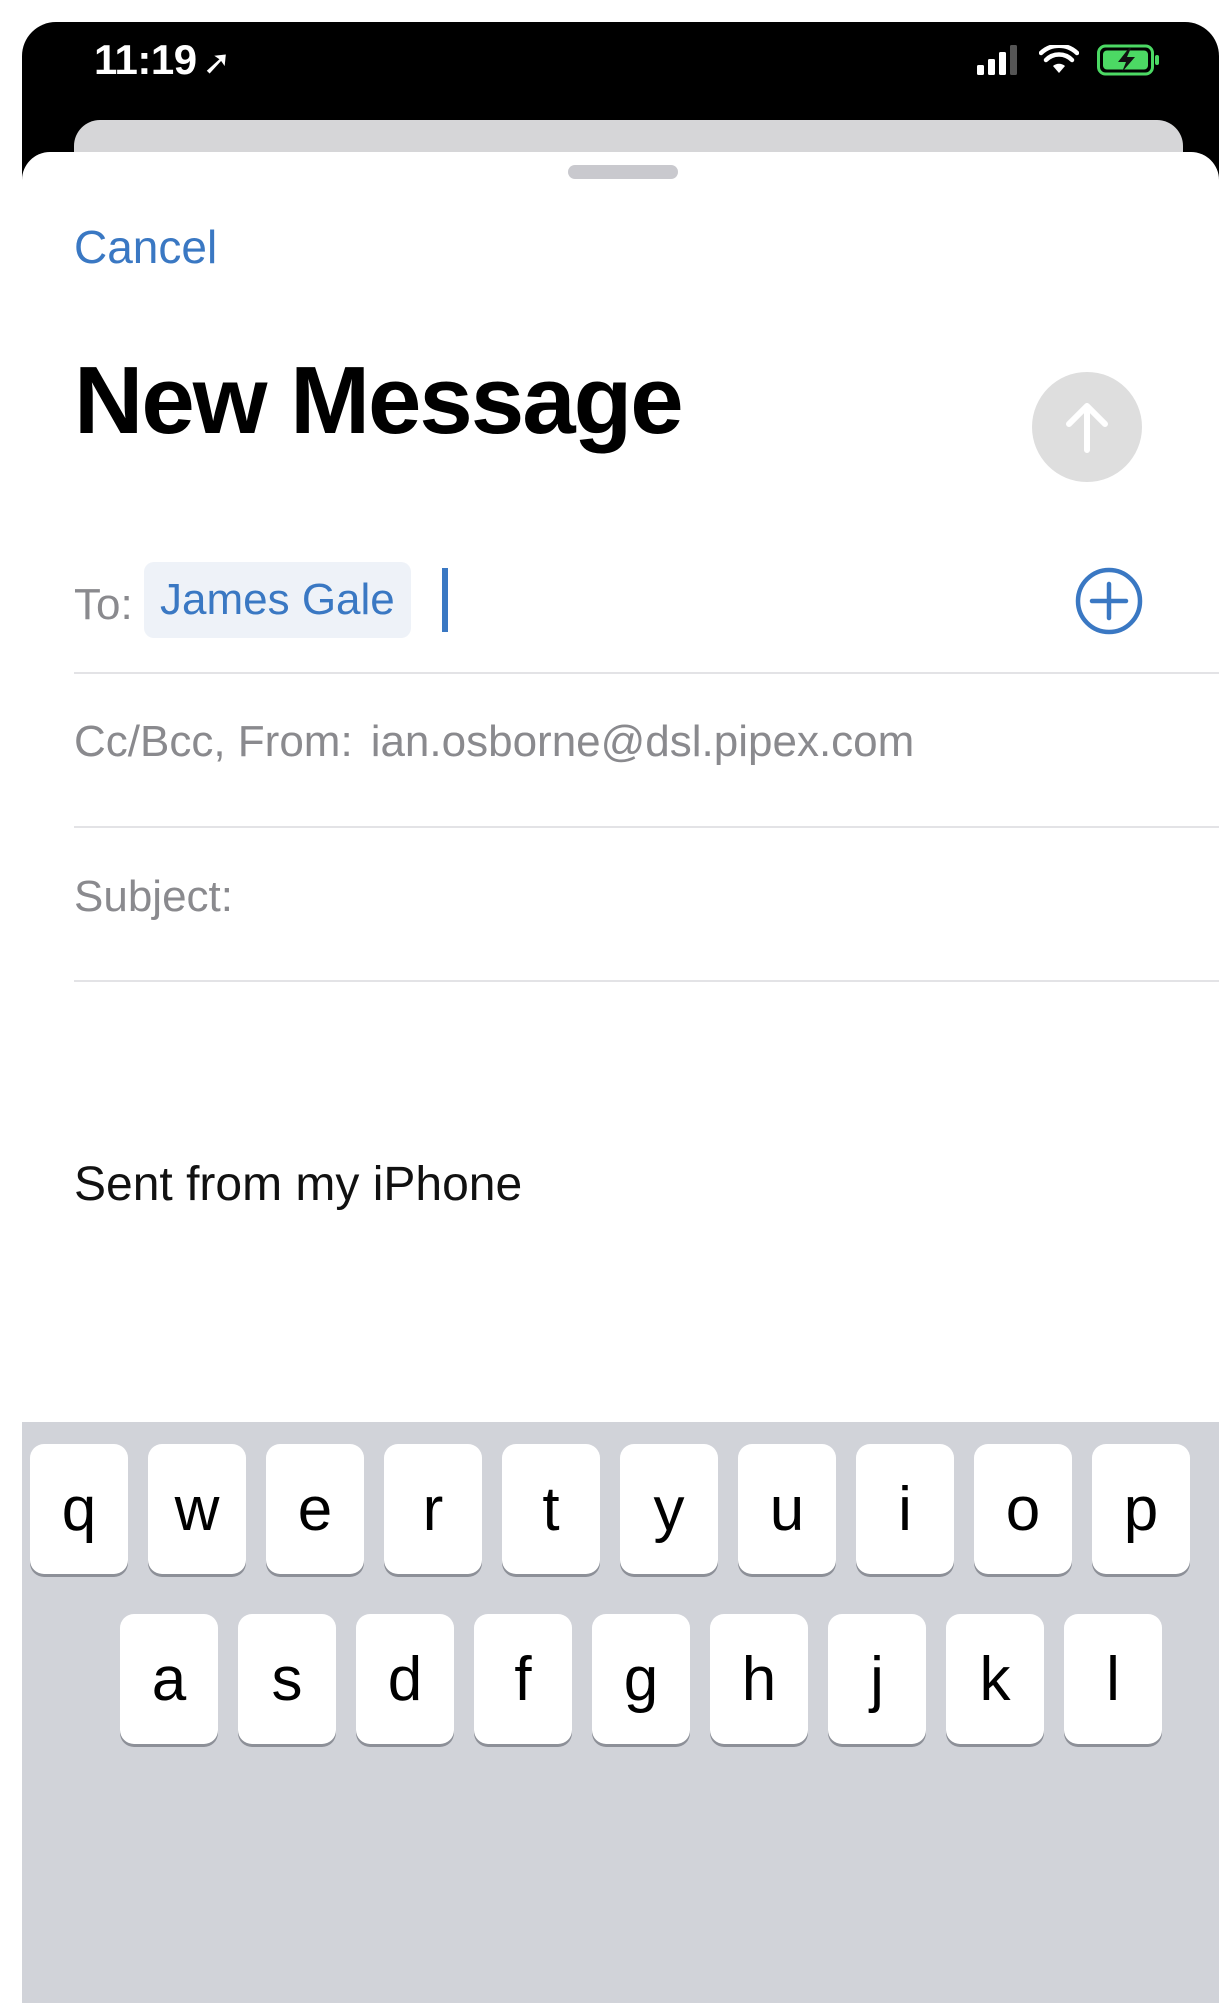 This screenshot has height=2003, width=1219. I want to click on page-title: New Message, so click(379, 400).